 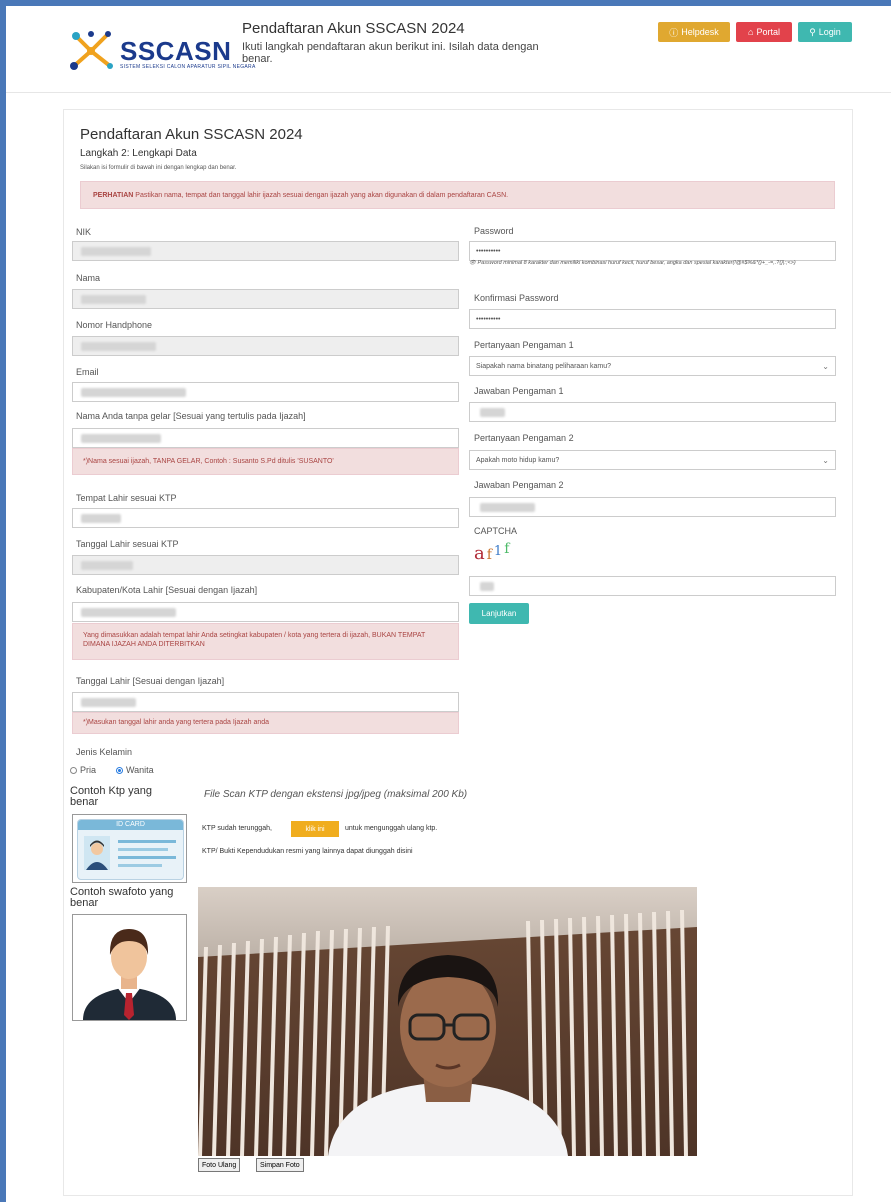 What do you see at coordinates (265, 346) in the screenshot?
I see `hp-input` at bounding box center [265, 346].